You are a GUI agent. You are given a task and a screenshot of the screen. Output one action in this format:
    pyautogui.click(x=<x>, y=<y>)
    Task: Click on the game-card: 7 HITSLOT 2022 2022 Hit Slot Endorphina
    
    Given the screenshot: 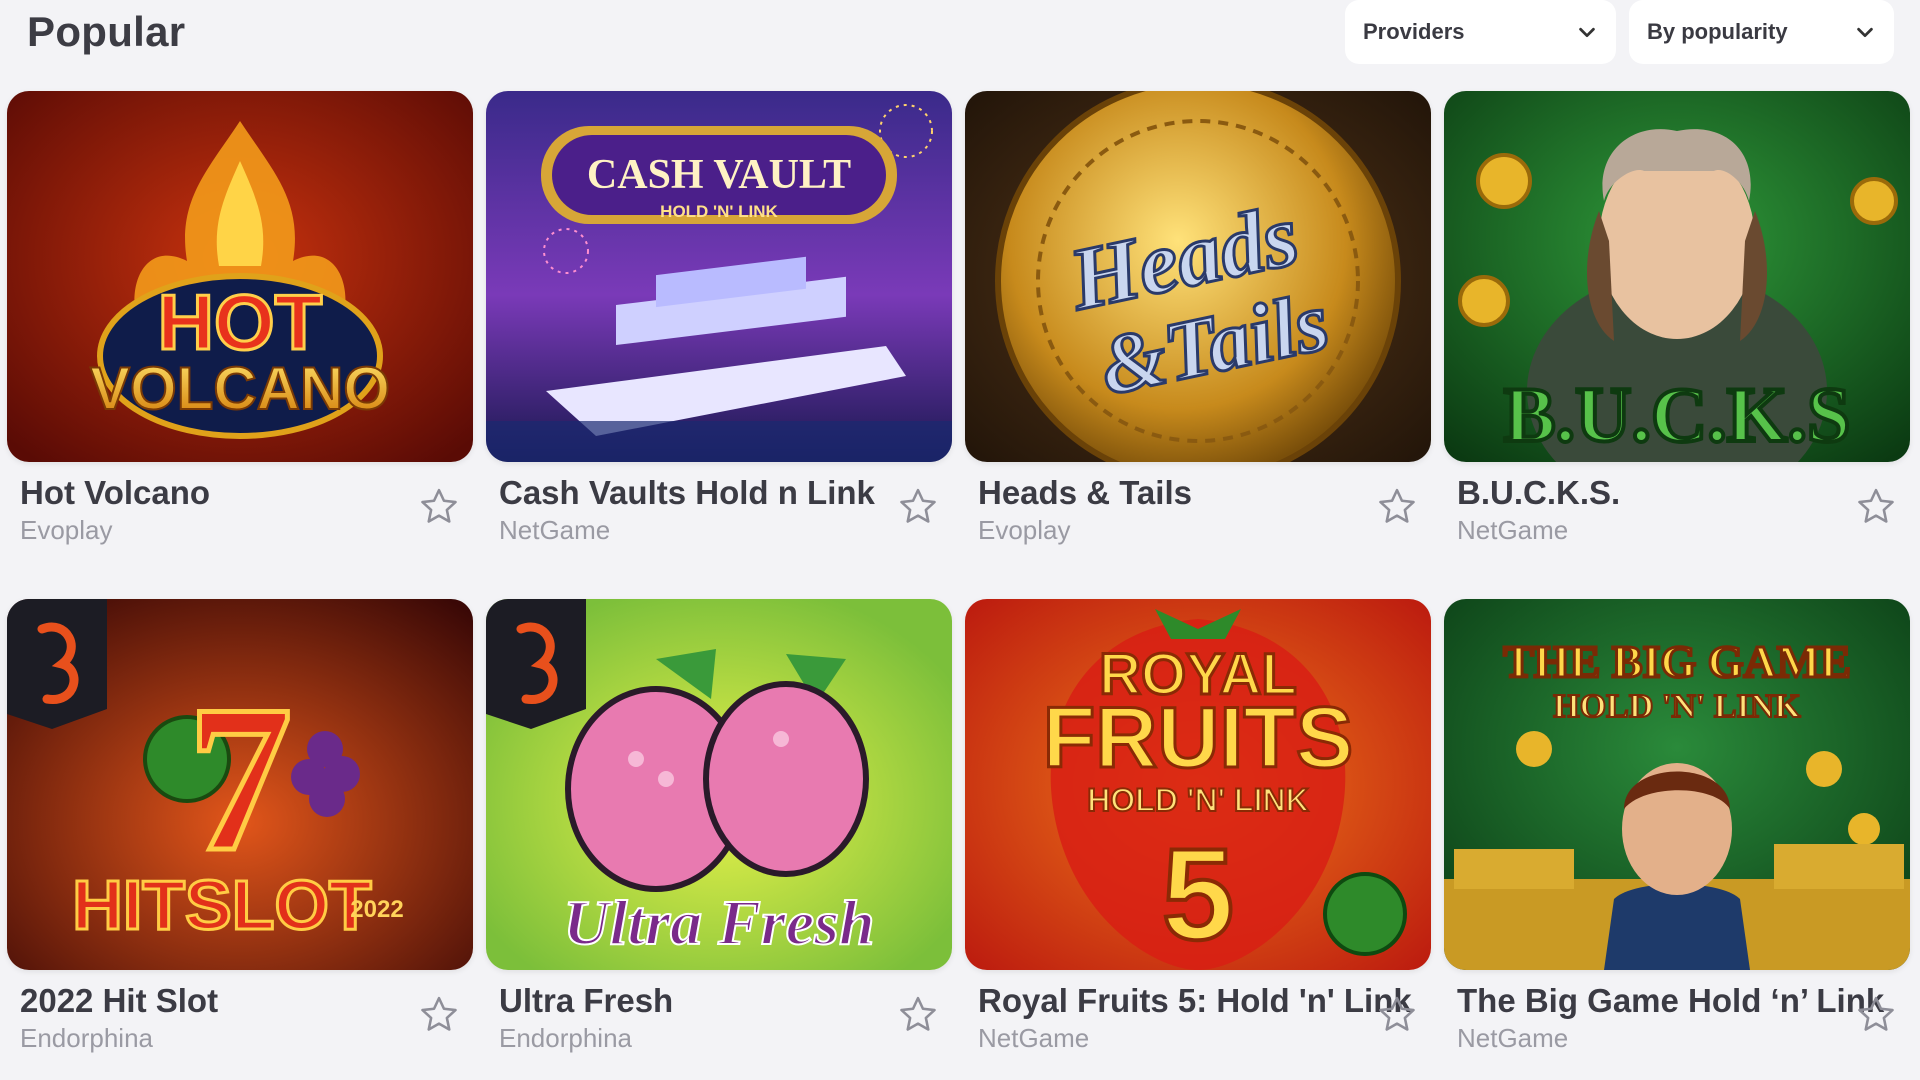 What is the action you would take?
    pyautogui.click(x=240, y=826)
    